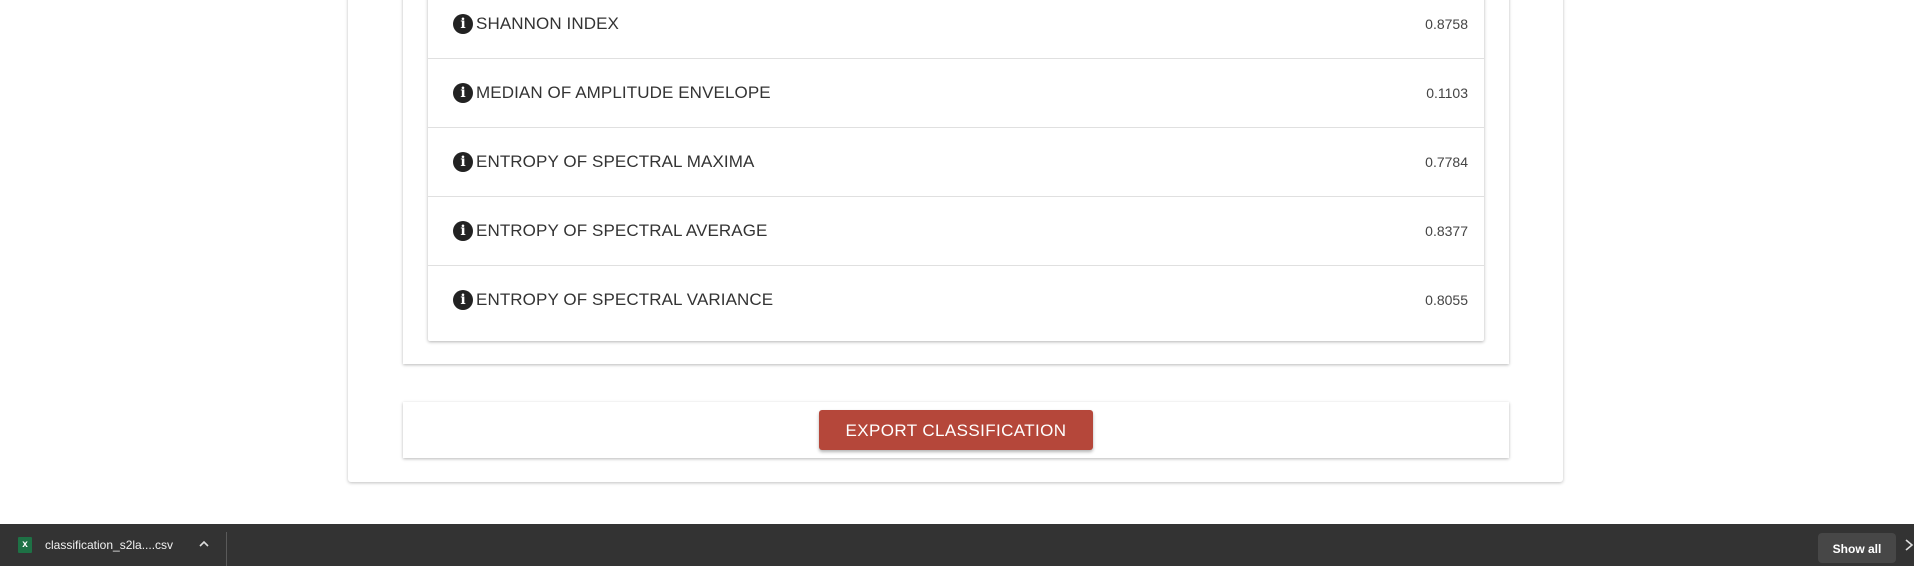 This screenshot has height=566, width=1914. Describe the element at coordinates (1446, 162) in the screenshot. I see `metric-value: 0.7784` at that location.